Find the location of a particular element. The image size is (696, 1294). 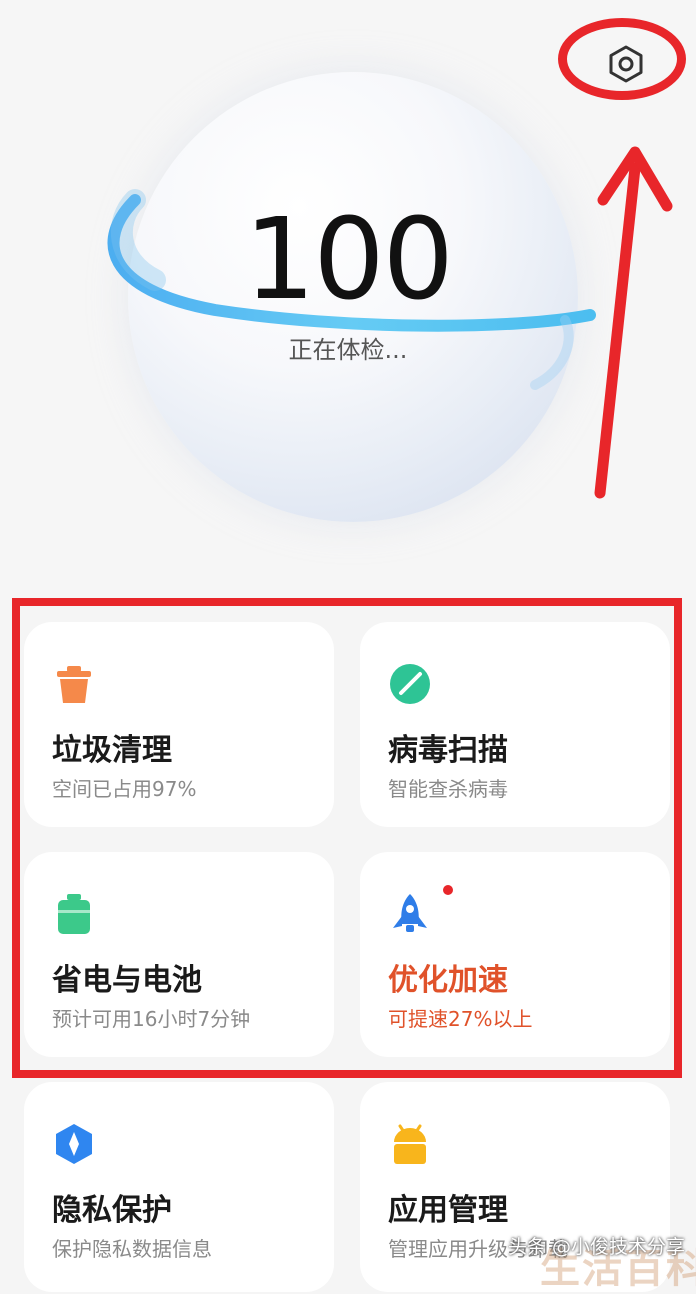

card-title: 病毒扫描 is located at coordinates (448, 750).